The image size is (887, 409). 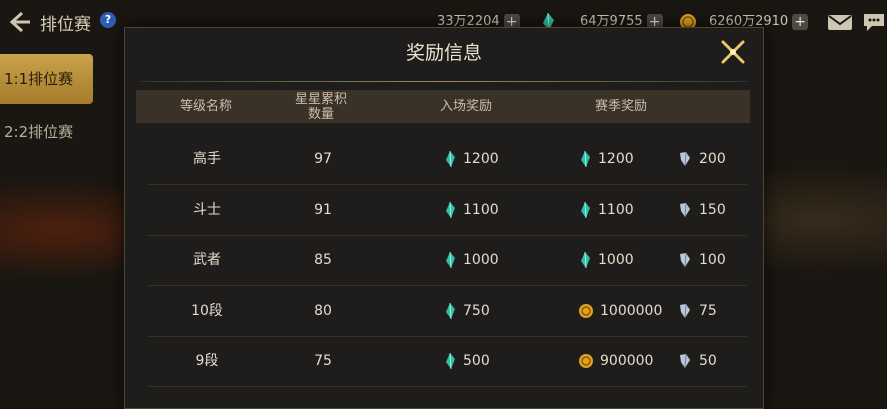 I want to click on entry-reward: 1000, so click(x=498, y=260).